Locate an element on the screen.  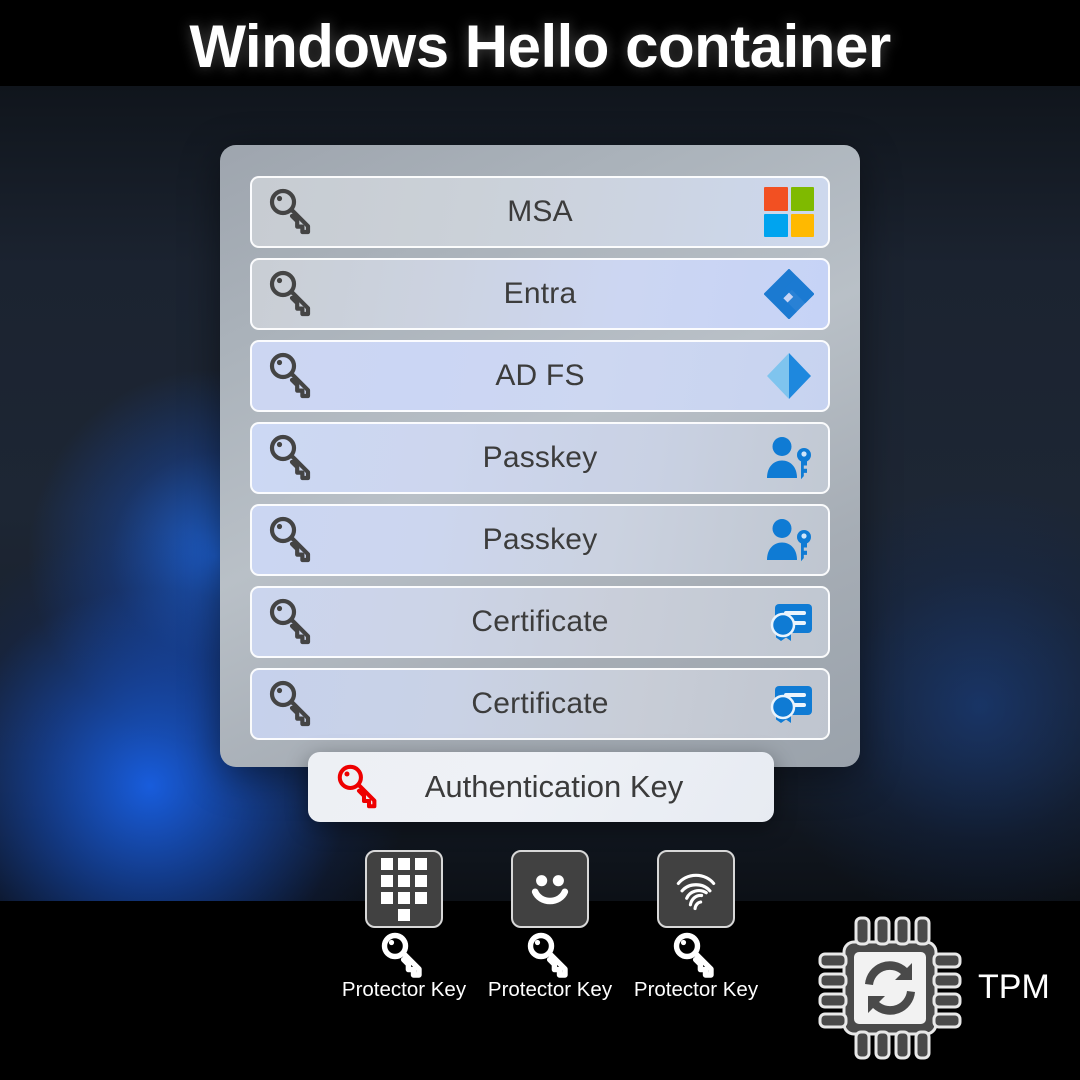
tpm-label: TPM is located at coordinates (1014, 987).